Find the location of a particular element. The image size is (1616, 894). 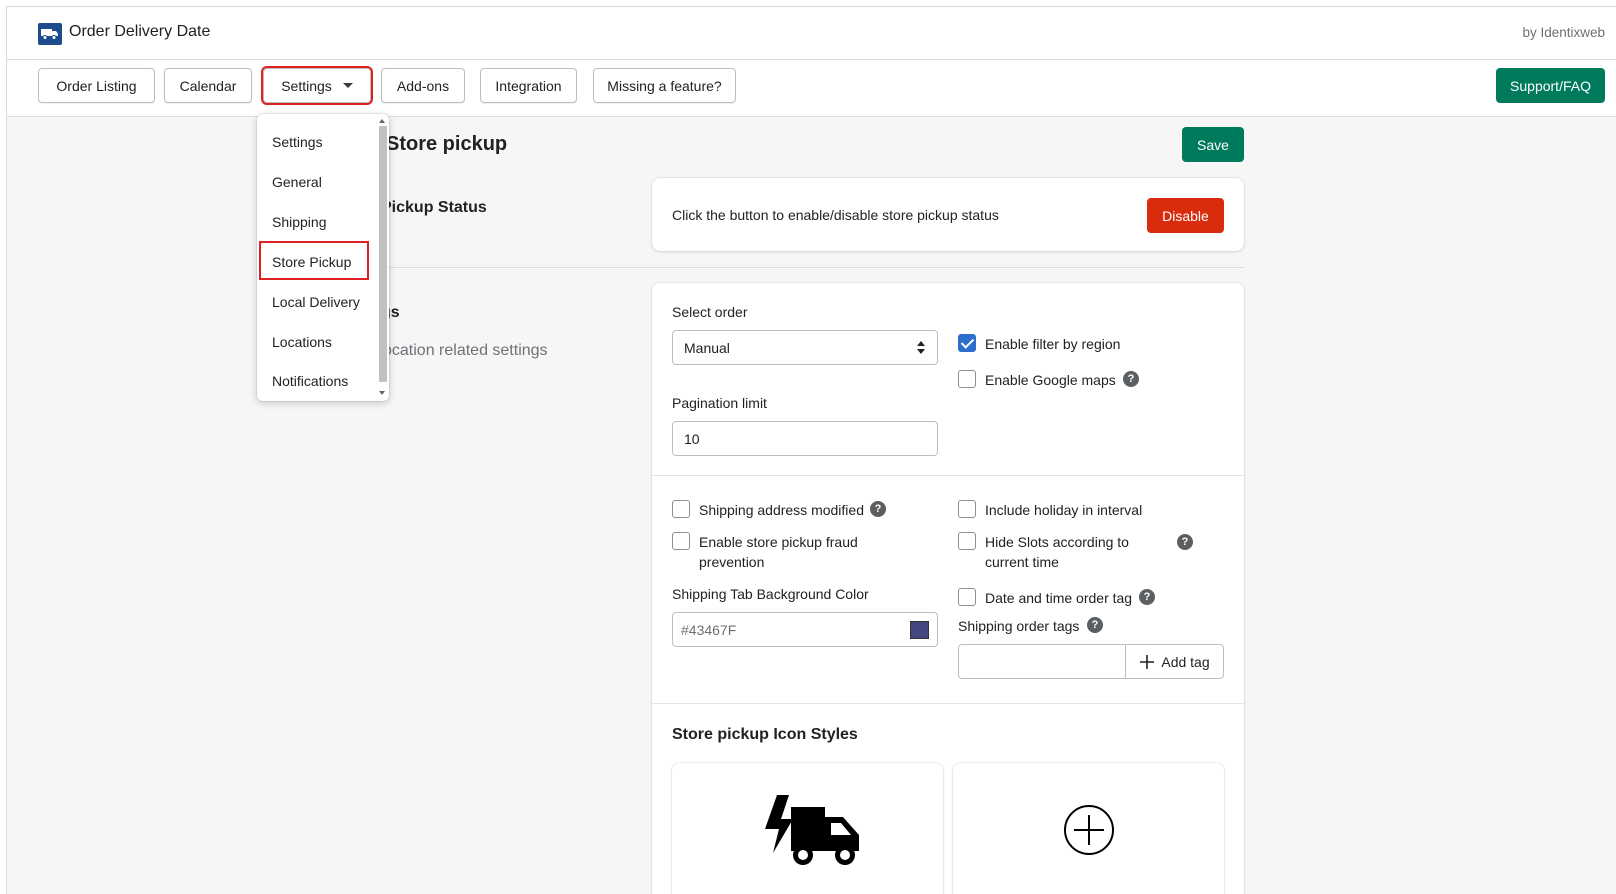

date-time-tag-help-icon: ? is located at coordinates (1147, 597).